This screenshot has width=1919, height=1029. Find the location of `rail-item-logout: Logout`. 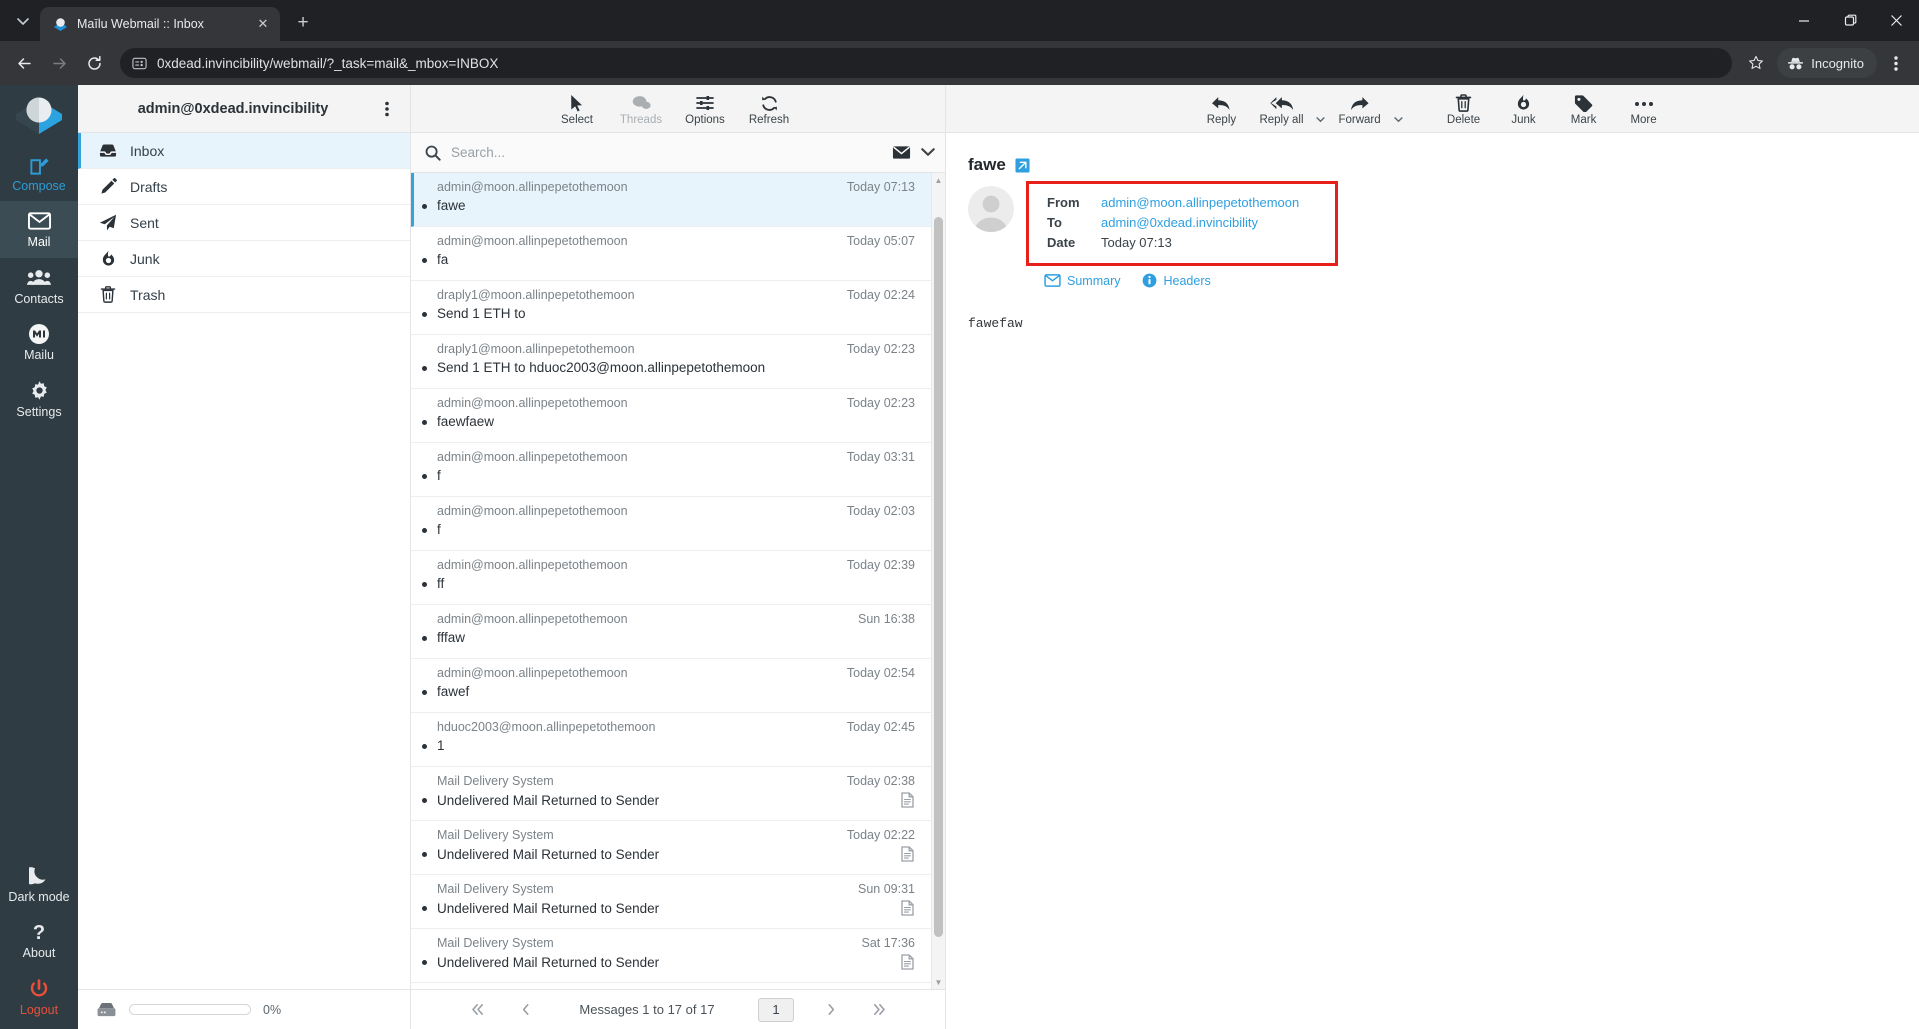

rail-item-logout: Logout is located at coordinates (39, 999).